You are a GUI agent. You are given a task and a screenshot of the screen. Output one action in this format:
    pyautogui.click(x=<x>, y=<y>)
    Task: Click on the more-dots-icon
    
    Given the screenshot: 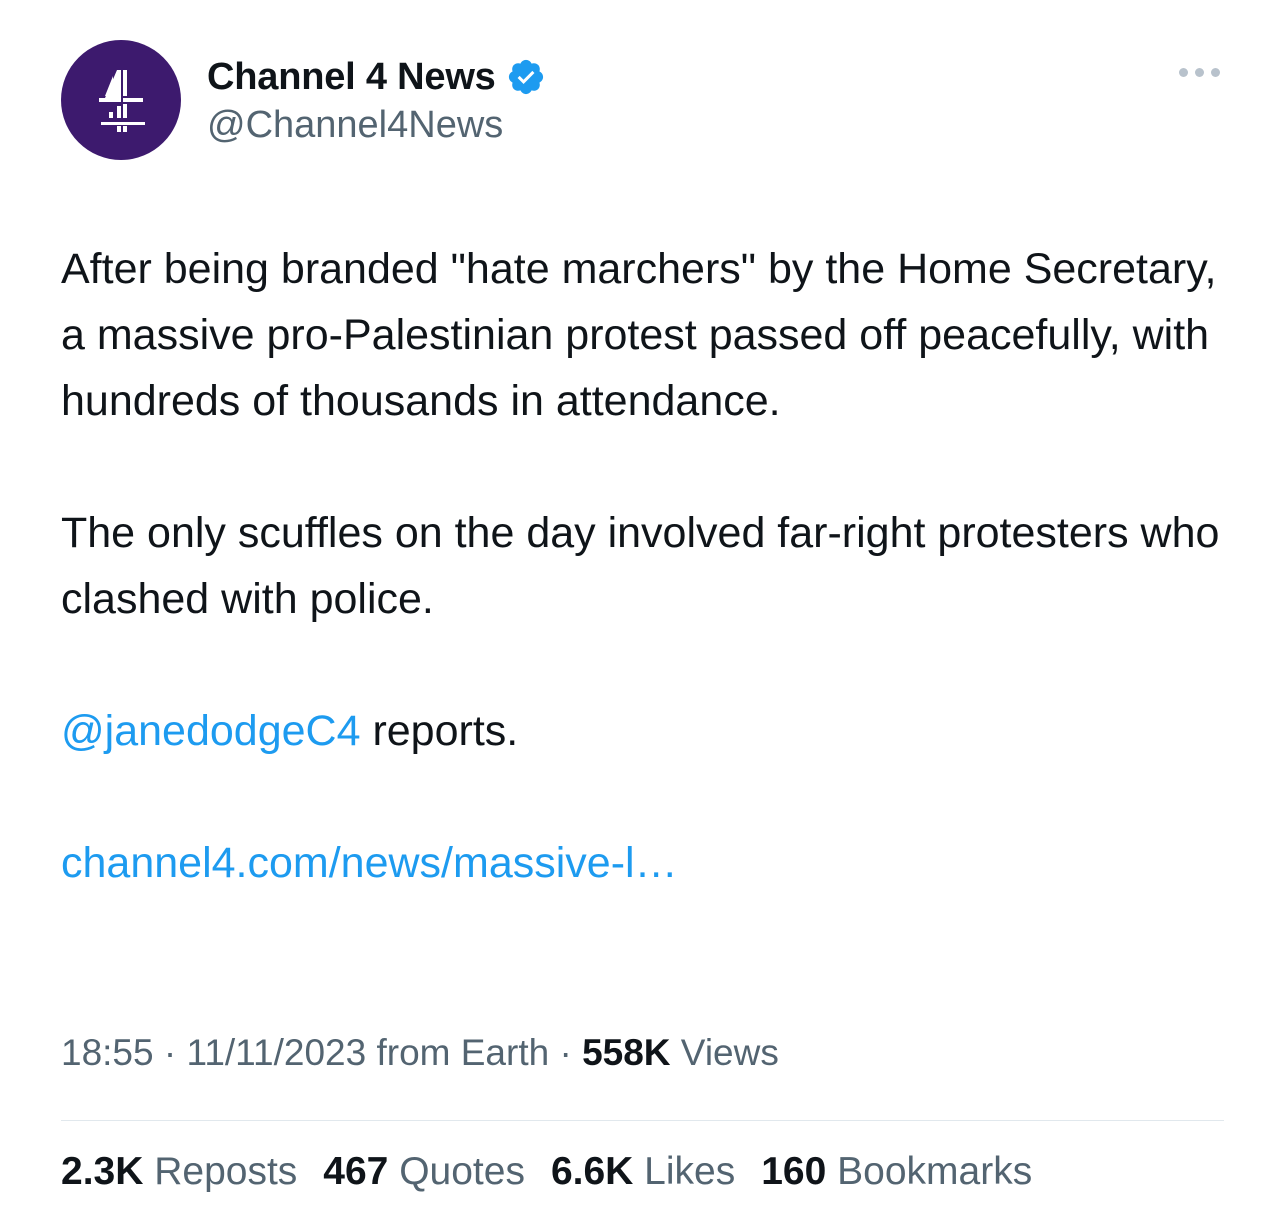 What is the action you would take?
    pyautogui.click(x=1199, y=72)
    